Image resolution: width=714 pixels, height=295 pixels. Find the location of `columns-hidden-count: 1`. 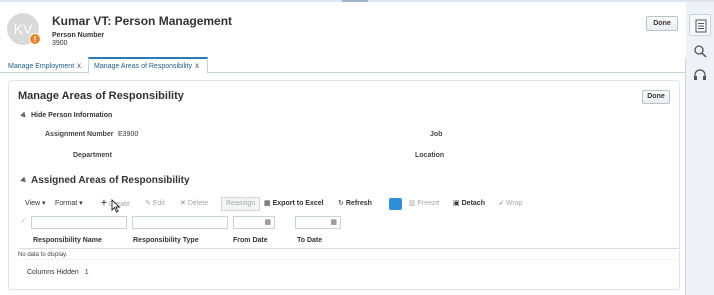

columns-hidden-count: 1 is located at coordinates (87, 272).